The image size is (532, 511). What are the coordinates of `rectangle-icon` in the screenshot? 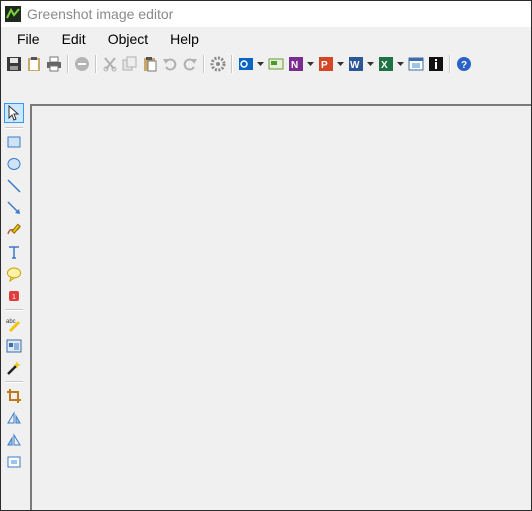 It's located at (14, 142).